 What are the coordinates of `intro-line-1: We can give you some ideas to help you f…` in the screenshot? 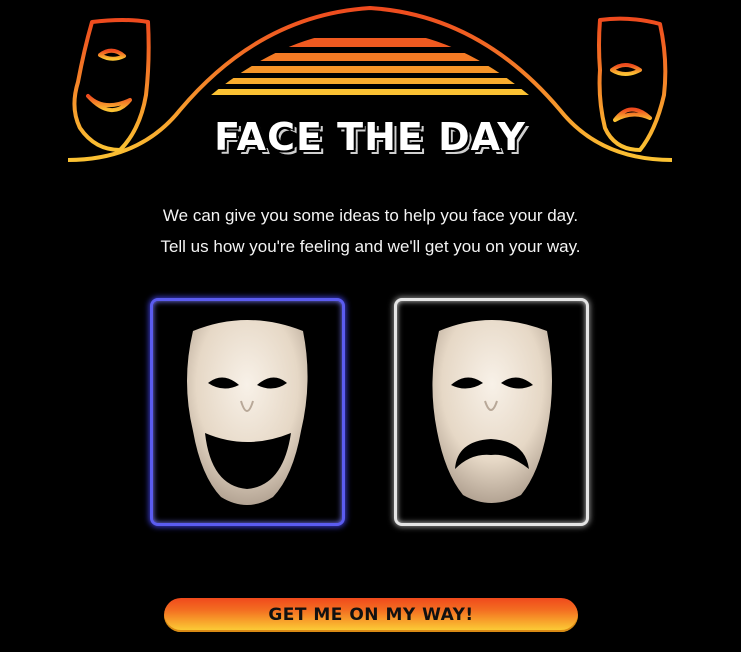 It's located at (370, 215).